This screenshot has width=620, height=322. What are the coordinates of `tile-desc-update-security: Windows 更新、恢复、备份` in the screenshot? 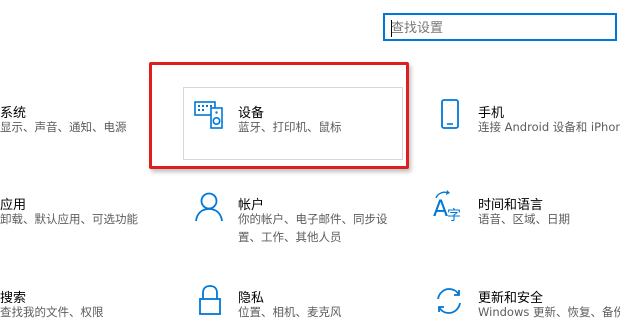 It's located at (549, 312).